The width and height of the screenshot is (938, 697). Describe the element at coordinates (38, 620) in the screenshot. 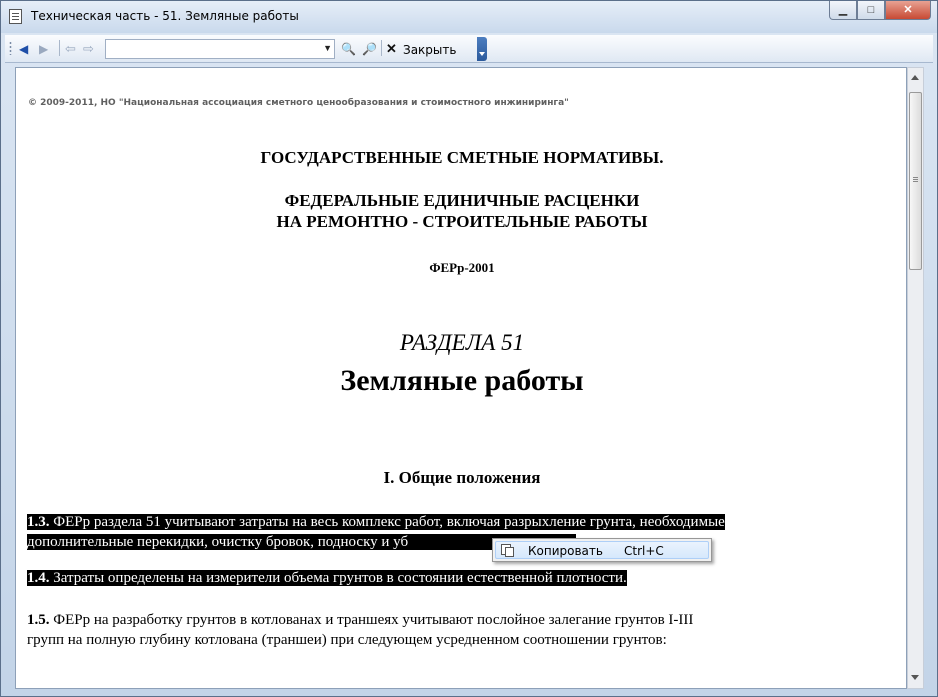

I see `paragraph-number: 1.5.` at that location.